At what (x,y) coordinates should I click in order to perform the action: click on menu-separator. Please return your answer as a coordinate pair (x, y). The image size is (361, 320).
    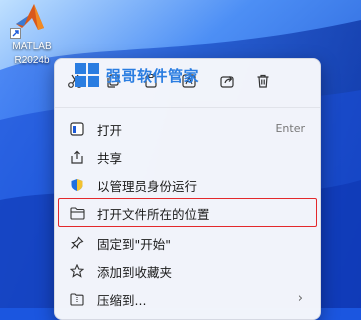
    Looking at the image, I should click on (187, 107).